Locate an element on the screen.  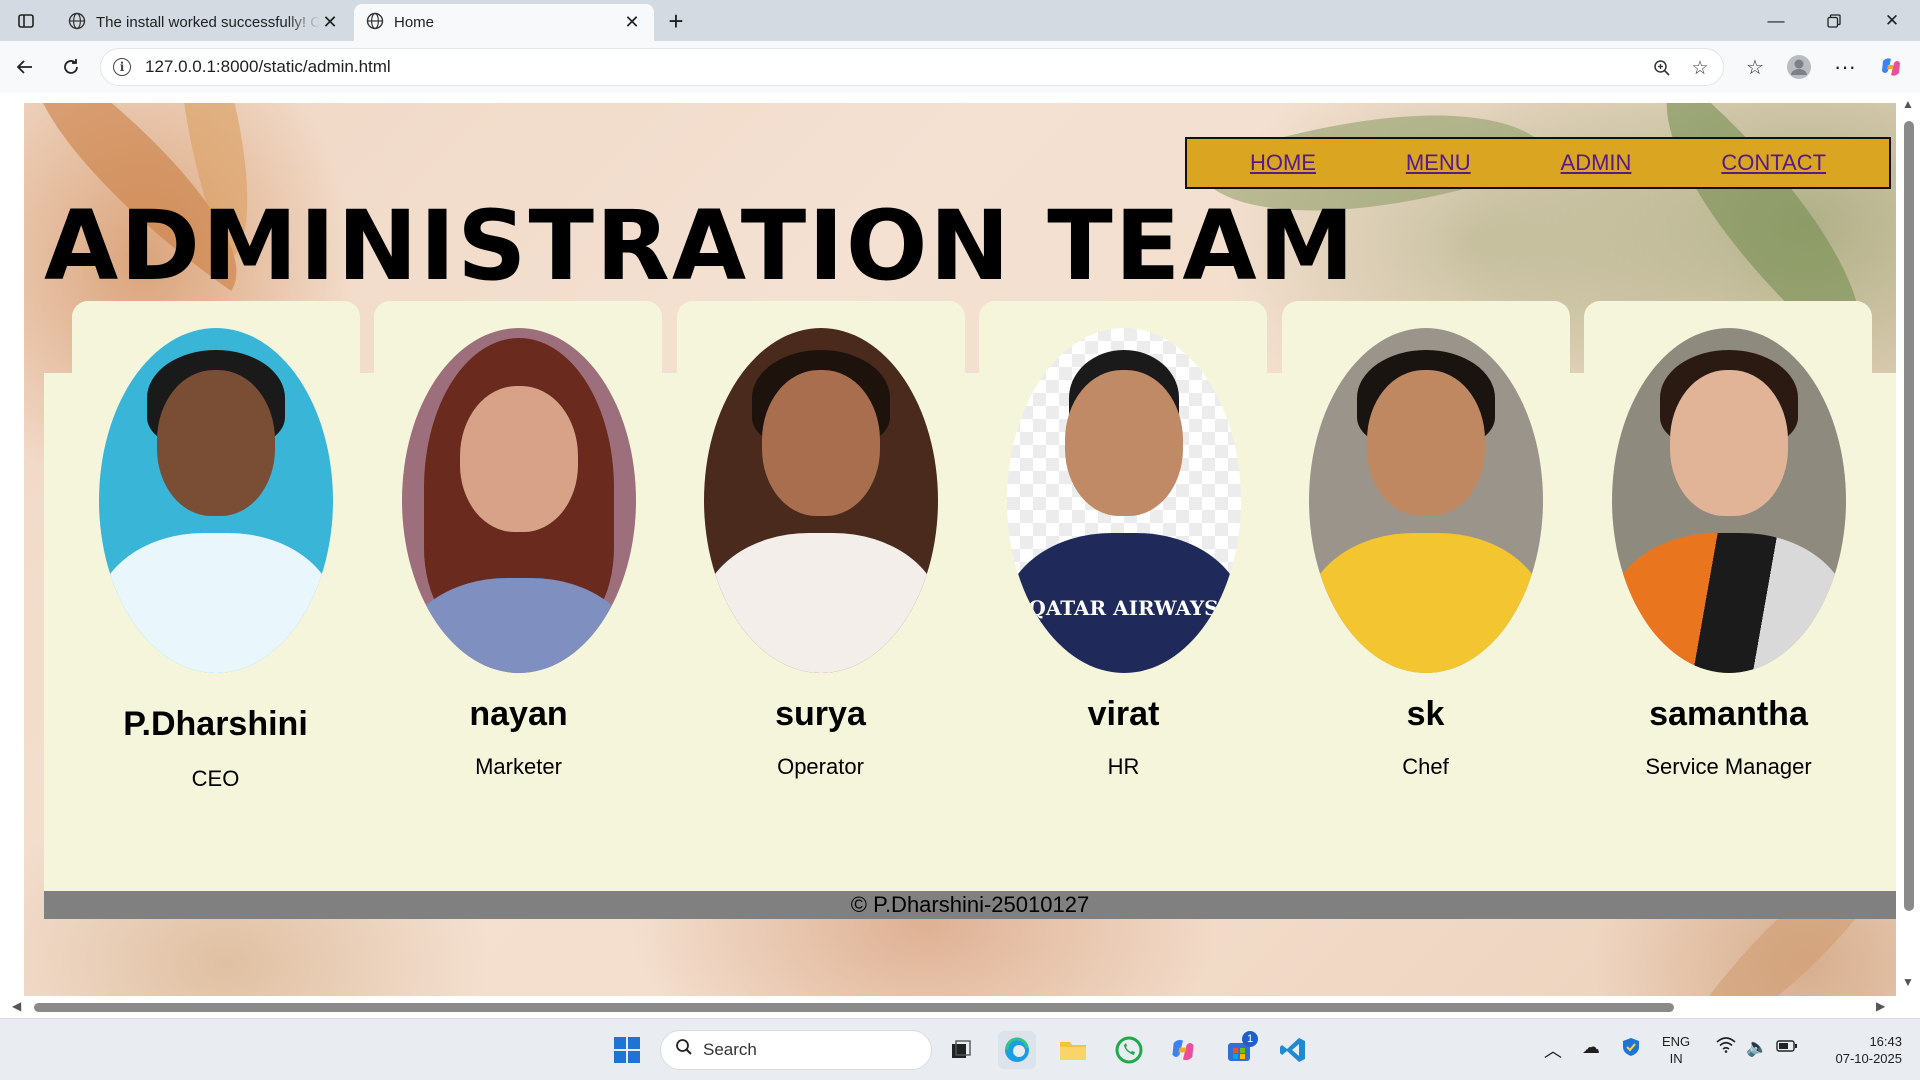
vscode-icon is located at coordinates (1293, 1050).